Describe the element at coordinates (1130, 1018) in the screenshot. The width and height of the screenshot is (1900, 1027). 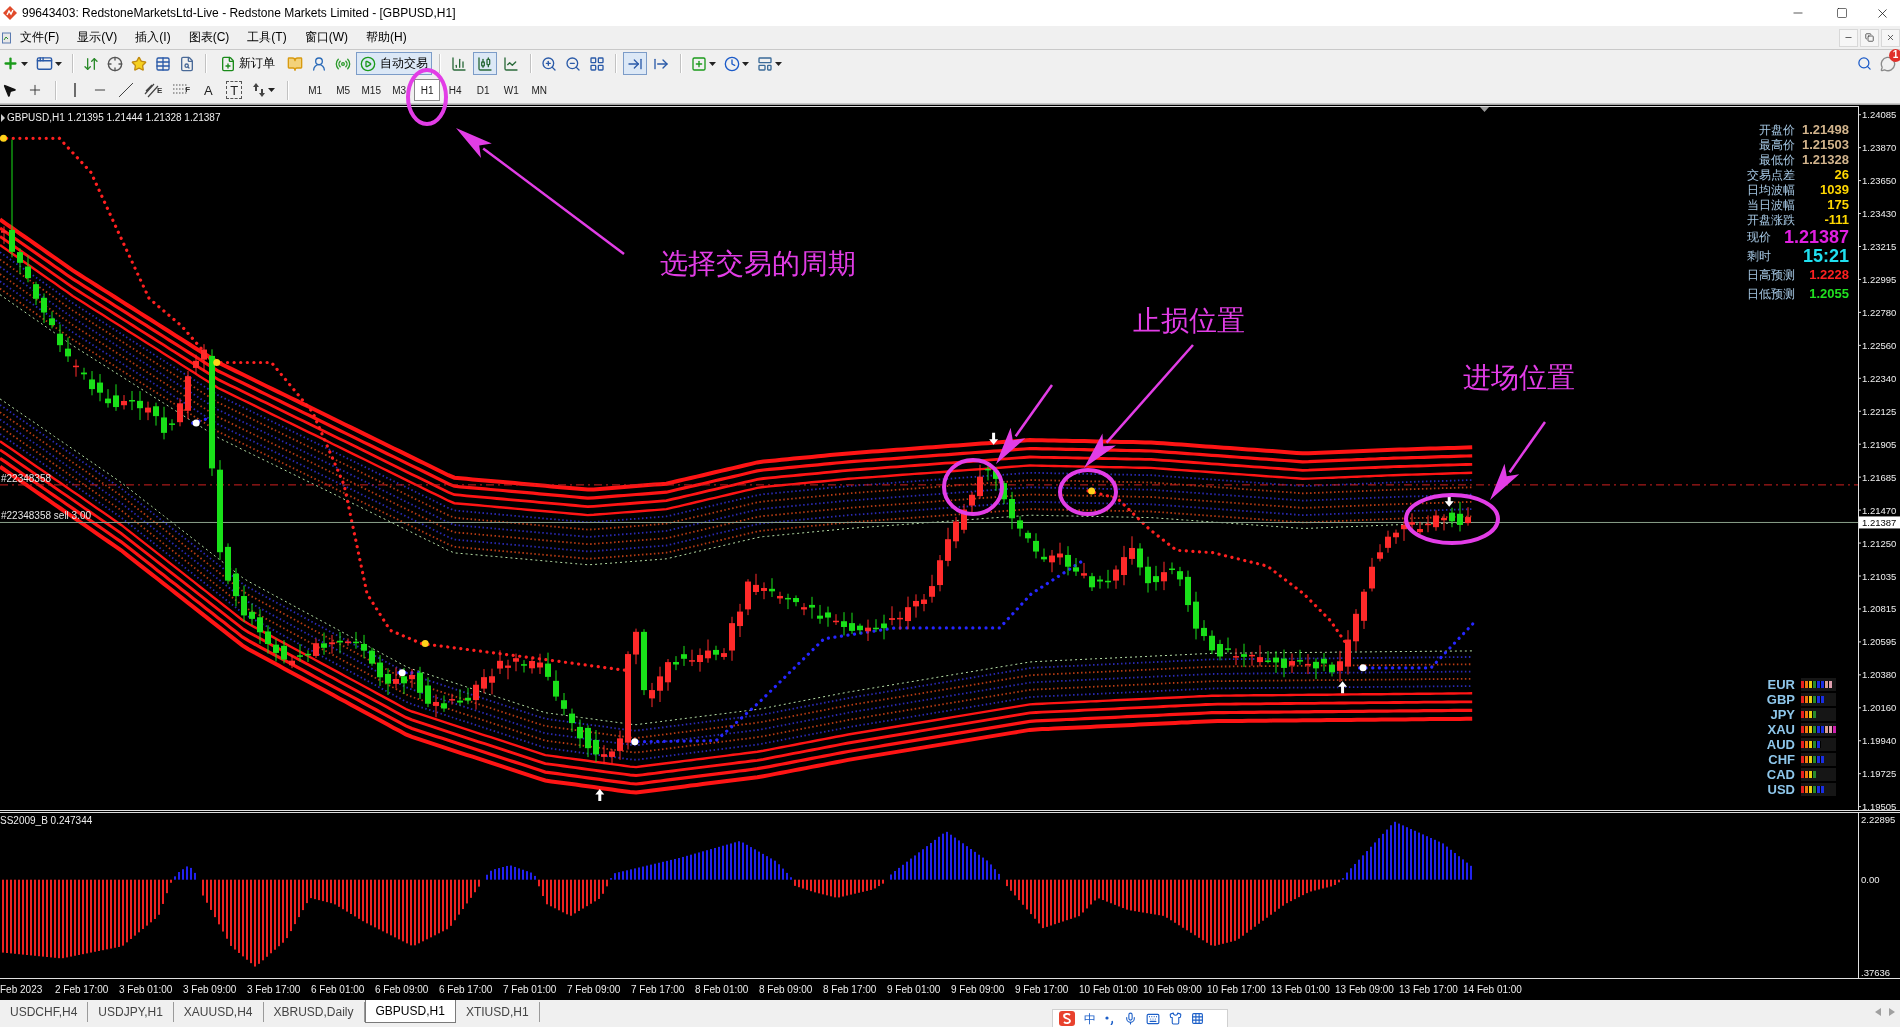
I see `microphone-icon` at that location.